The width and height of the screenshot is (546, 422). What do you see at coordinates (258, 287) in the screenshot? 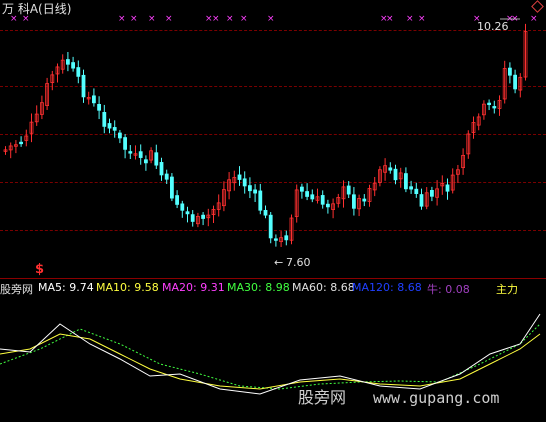
I see `ma30-value: MA30: 8.98` at bounding box center [258, 287].